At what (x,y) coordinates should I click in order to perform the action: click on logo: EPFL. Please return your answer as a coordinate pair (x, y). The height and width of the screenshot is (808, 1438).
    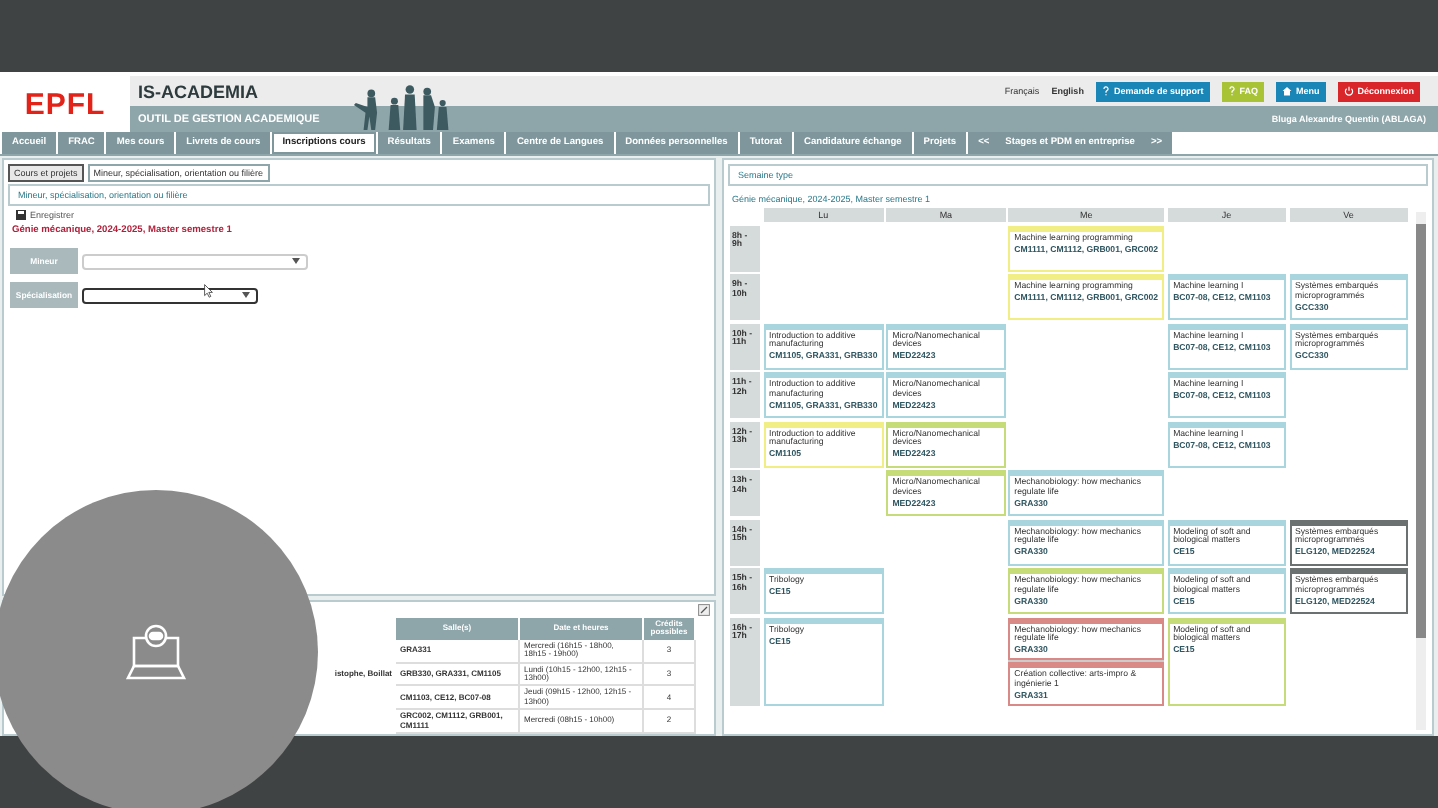
    Looking at the image, I should click on (65, 105).